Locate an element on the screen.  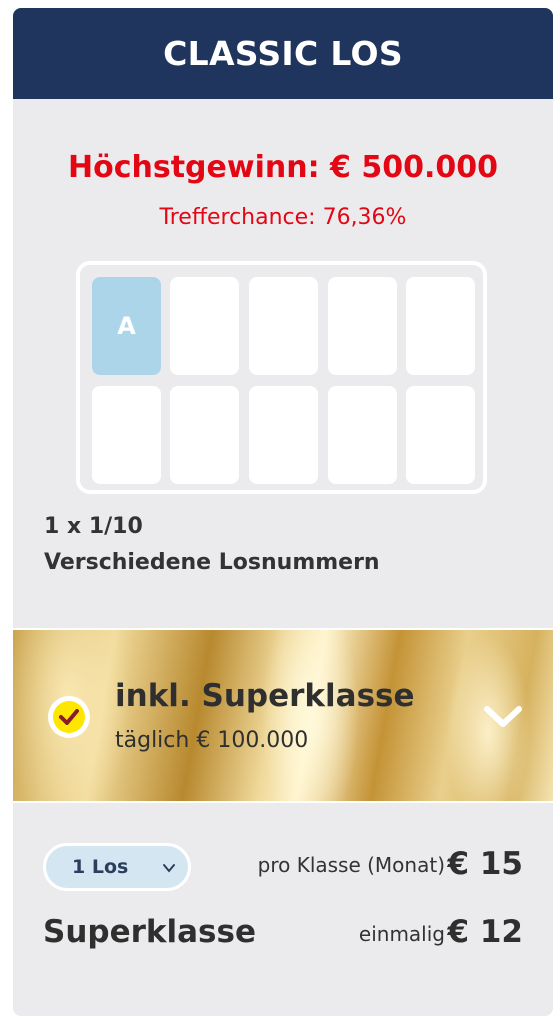
ticket-cell-label: A is located at coordinates (126, 326).